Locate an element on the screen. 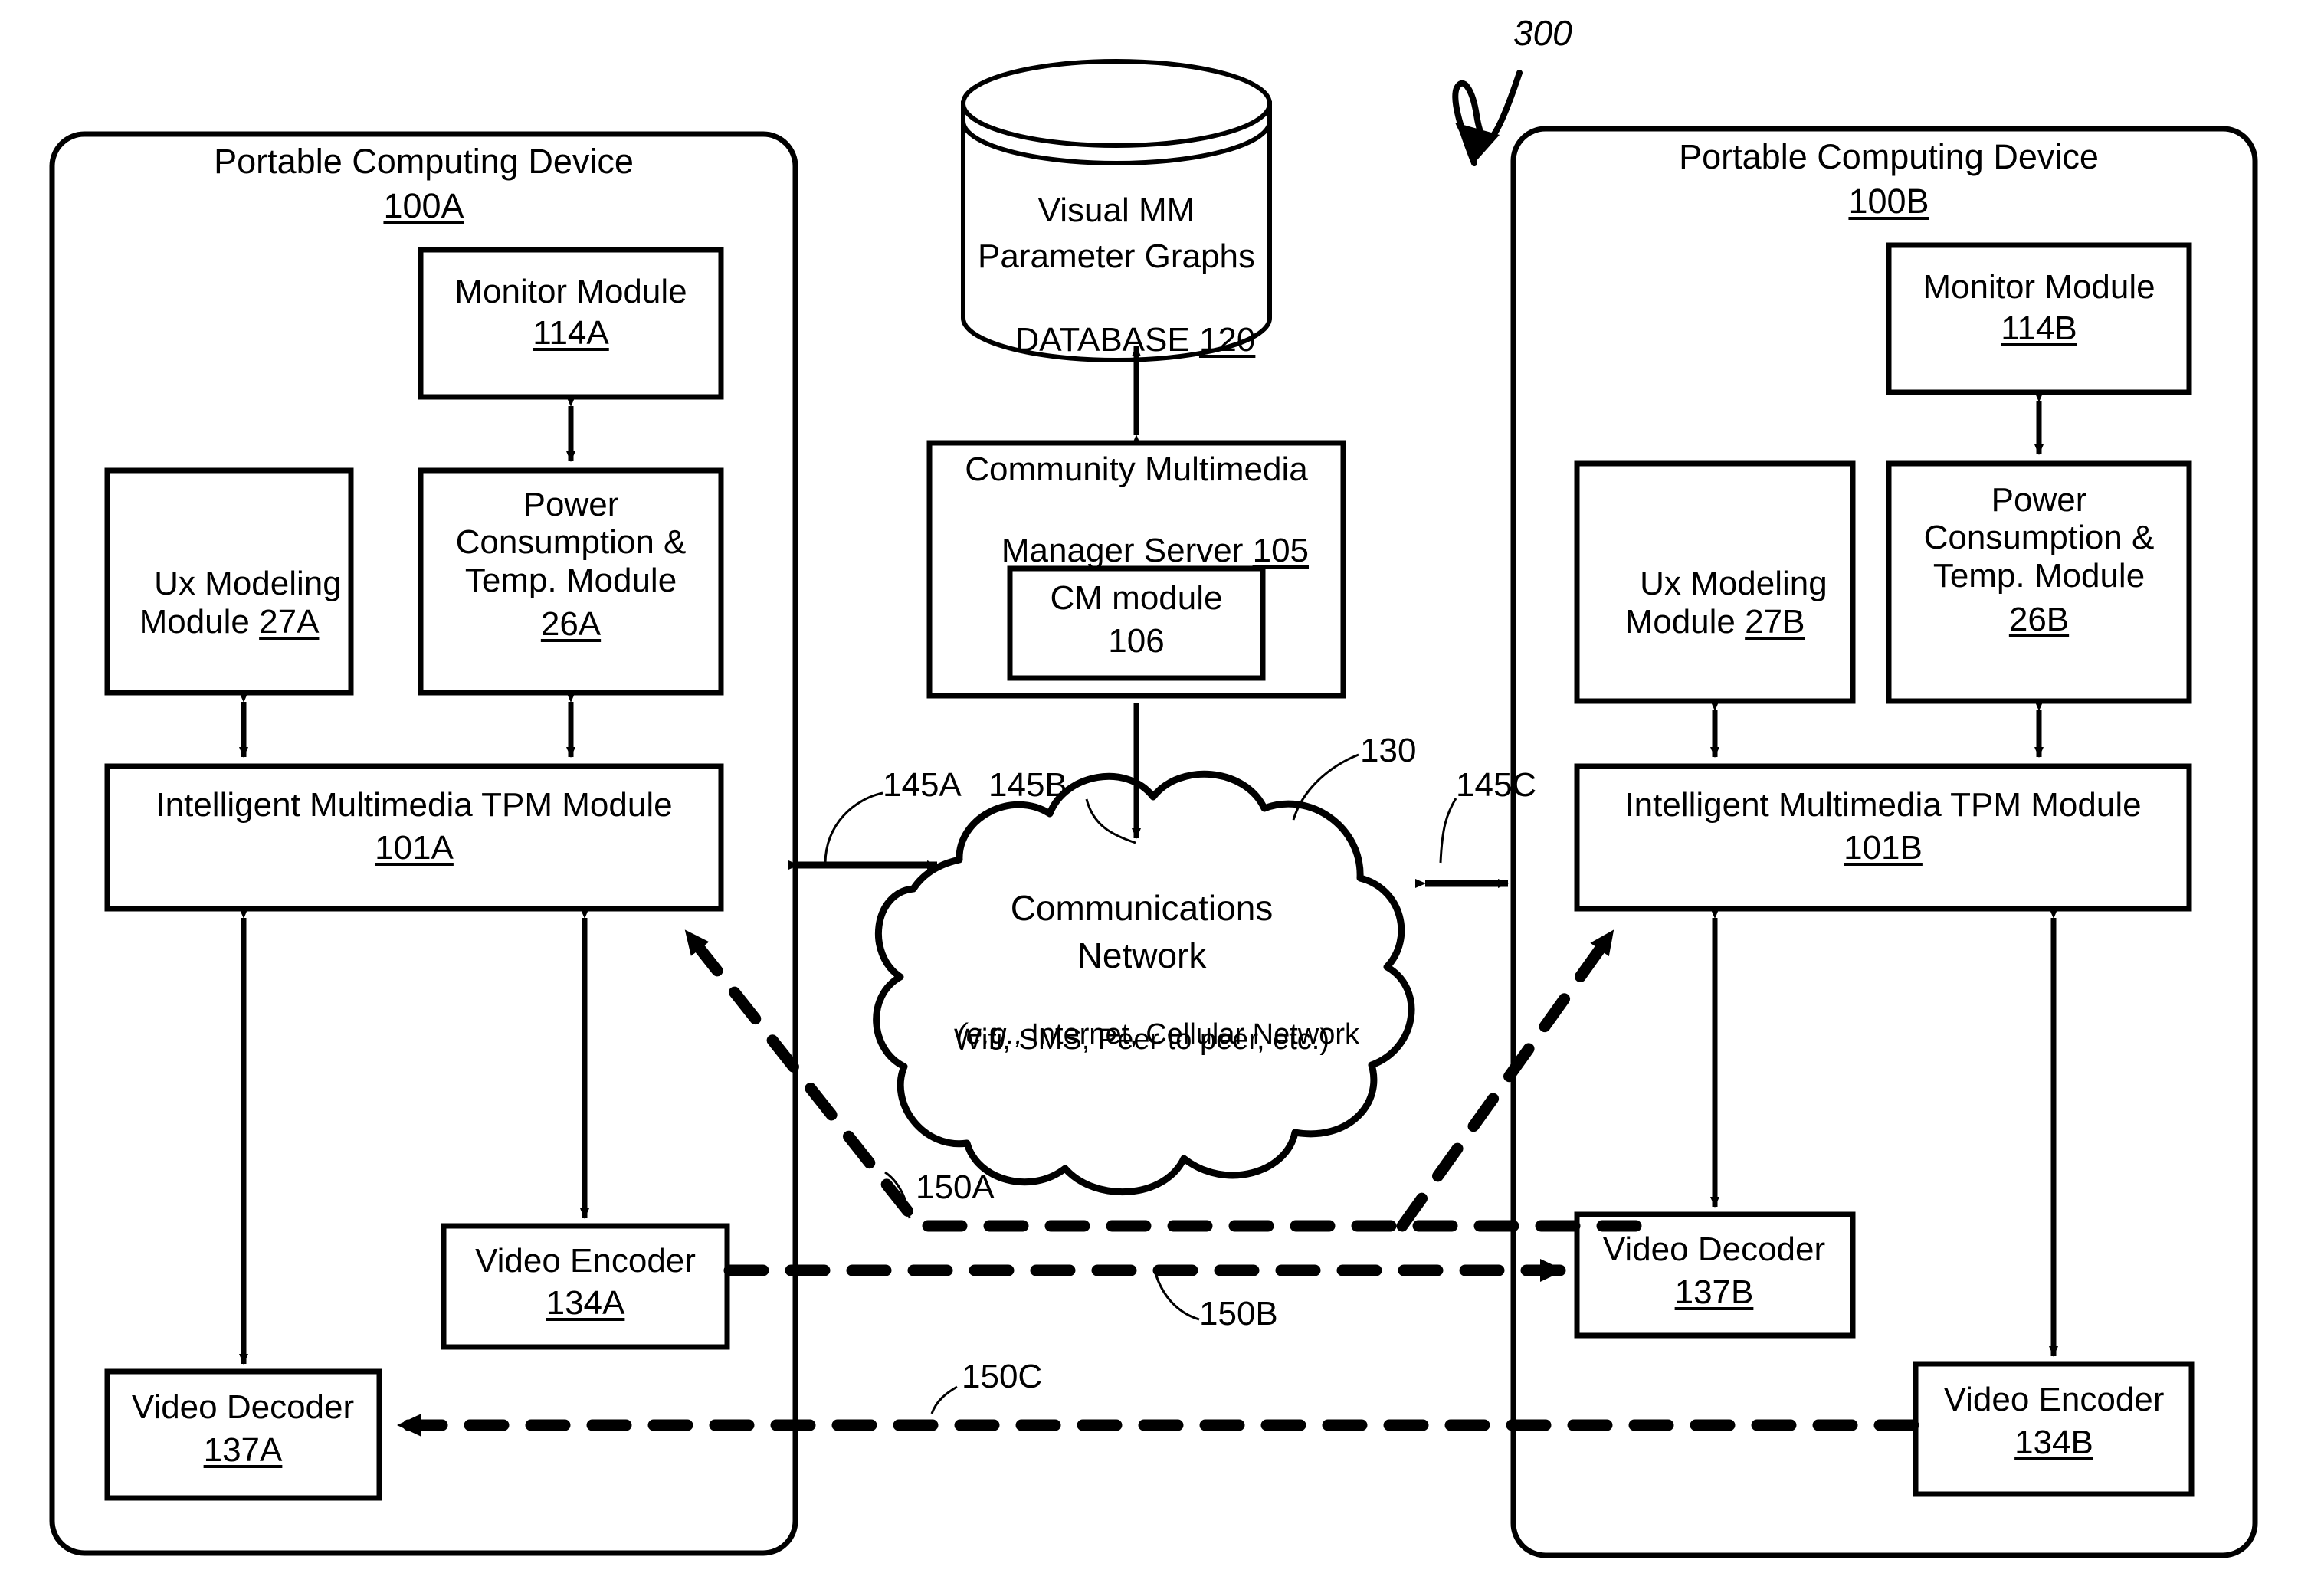 The width and height of the screenshot is (2311, 1596). power-module-a-ref: 26A is located at coordinates (571, 624).